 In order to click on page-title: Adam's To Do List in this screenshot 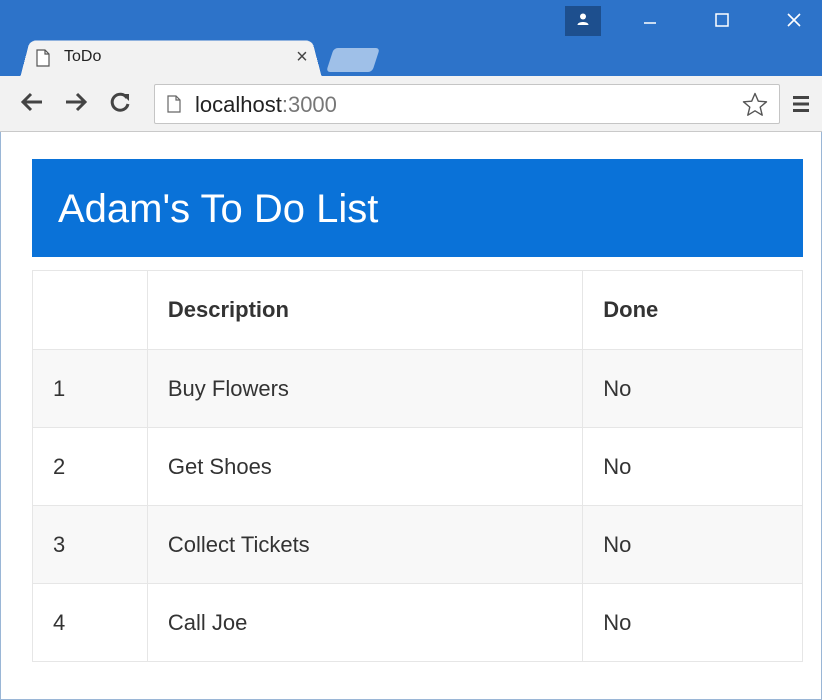, I will do `click(218, 209)`.